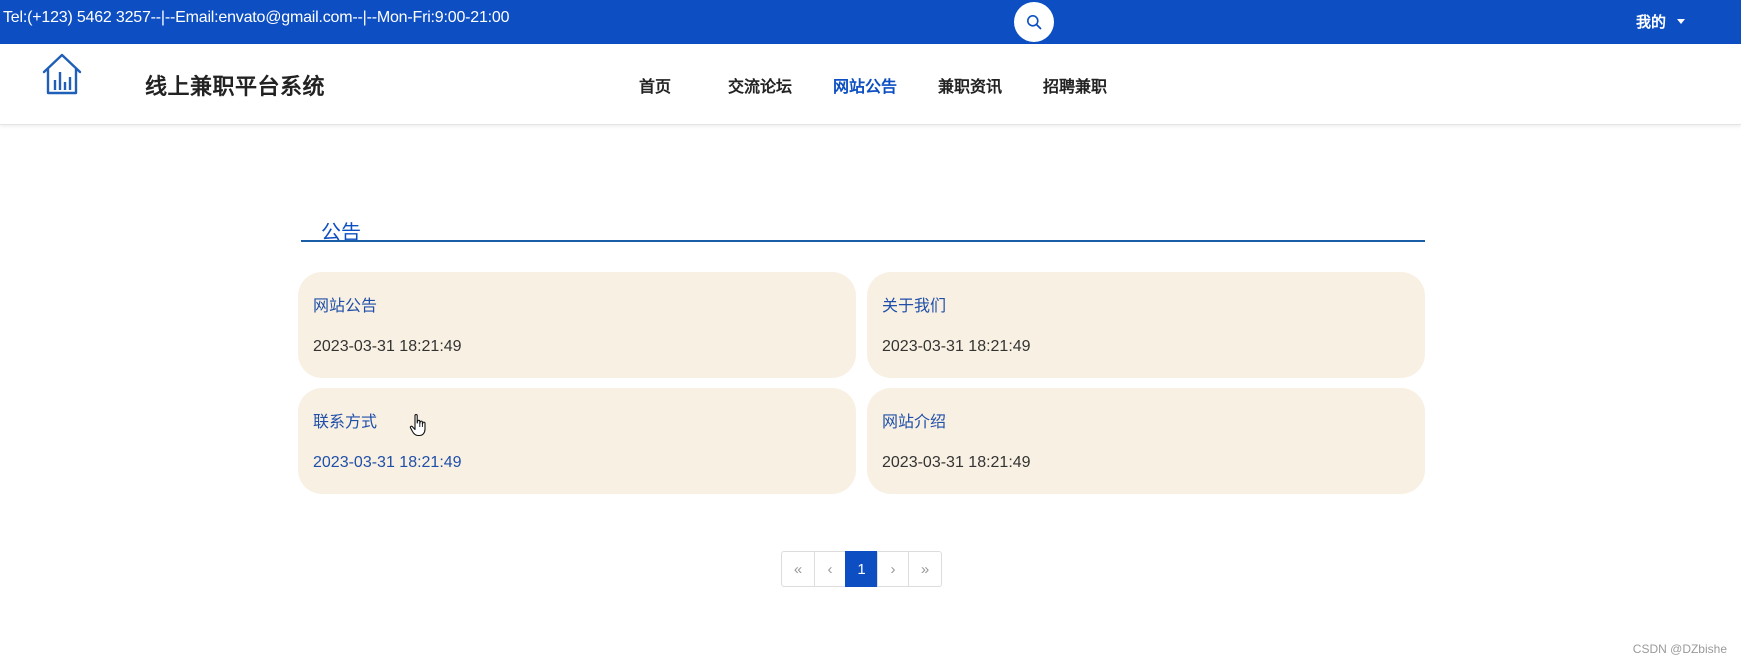  What do you see at coordinates (830, 569) in the screenshot?
I see `page-prev-button: ‹` at bounding box center [830, 569].